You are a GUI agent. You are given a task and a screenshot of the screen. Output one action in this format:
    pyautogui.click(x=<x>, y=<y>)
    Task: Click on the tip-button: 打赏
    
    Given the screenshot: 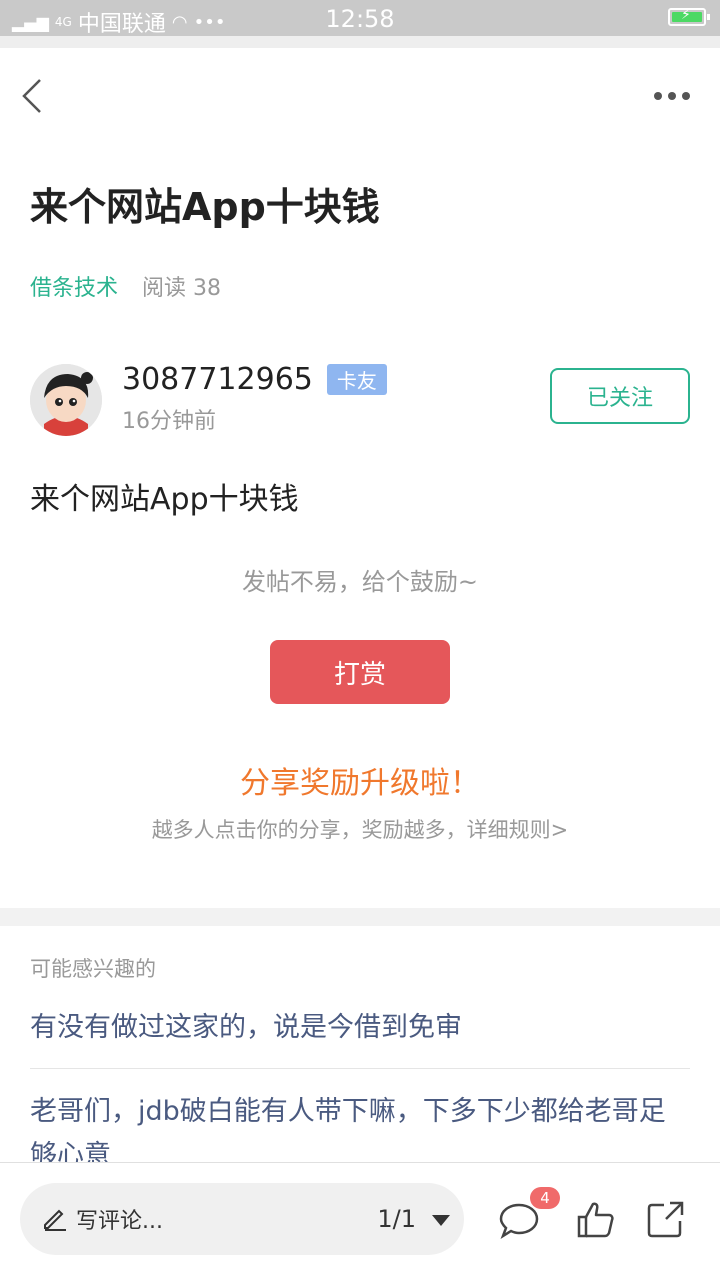 What is the action you would take?
    pyautogui.click(x=360, y=672)
    